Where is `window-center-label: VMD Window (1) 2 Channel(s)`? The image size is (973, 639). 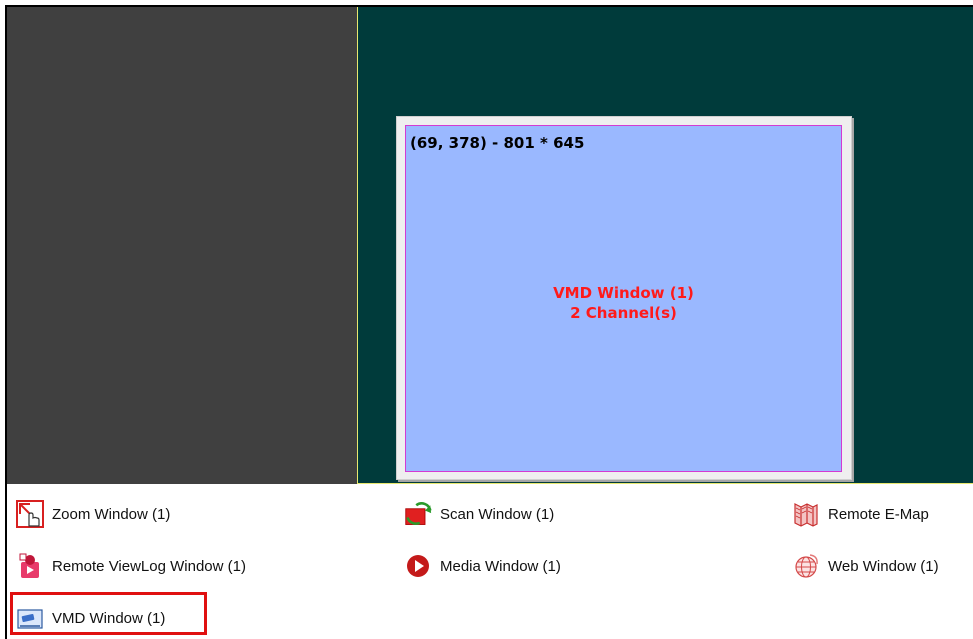
window-center-label: VMD Window (1) 2 Channel(s) is located at coordinates (623, 303).